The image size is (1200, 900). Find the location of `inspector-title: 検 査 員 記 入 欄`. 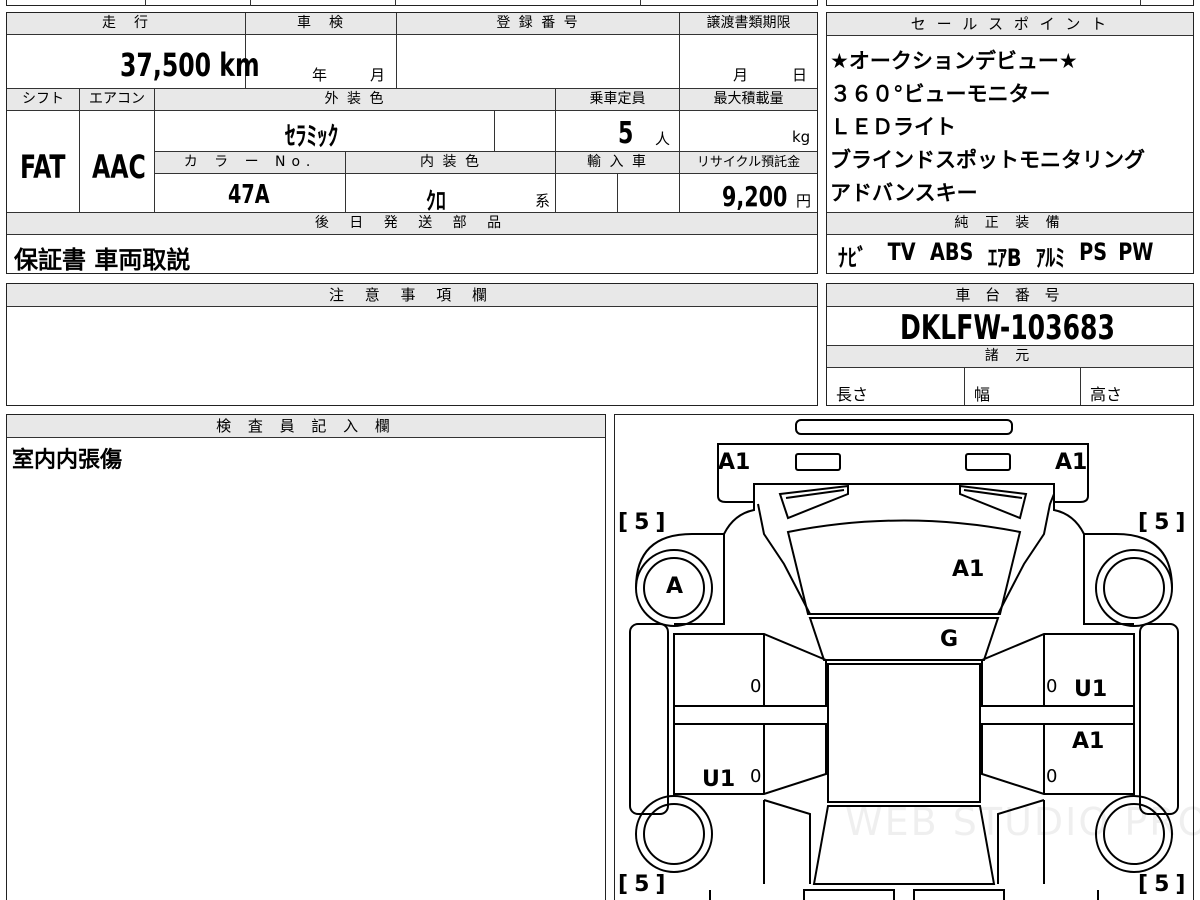

inspector-title: 検 査 員 記 入 欄 is located at coordinates (306, 426).